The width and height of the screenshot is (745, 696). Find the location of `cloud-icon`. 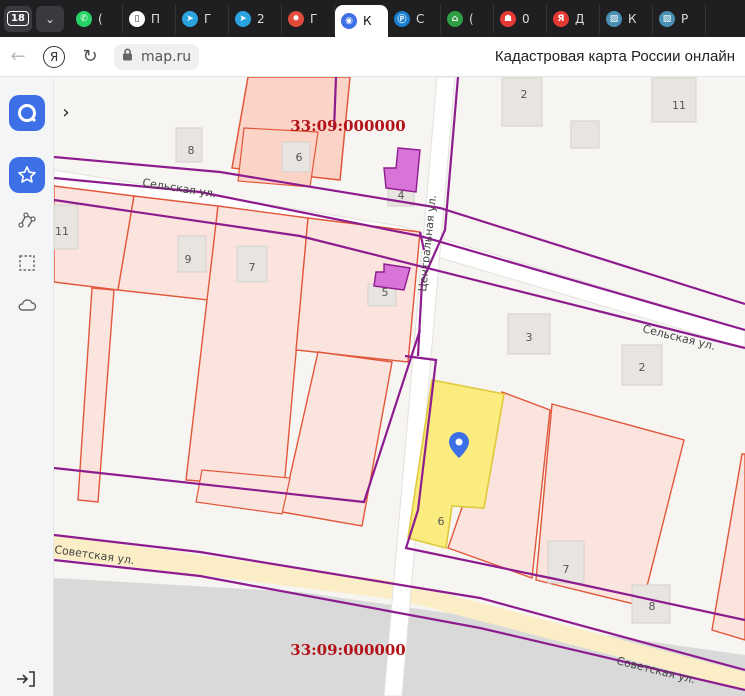

cloud-icon is located at coordinates (27, 305).